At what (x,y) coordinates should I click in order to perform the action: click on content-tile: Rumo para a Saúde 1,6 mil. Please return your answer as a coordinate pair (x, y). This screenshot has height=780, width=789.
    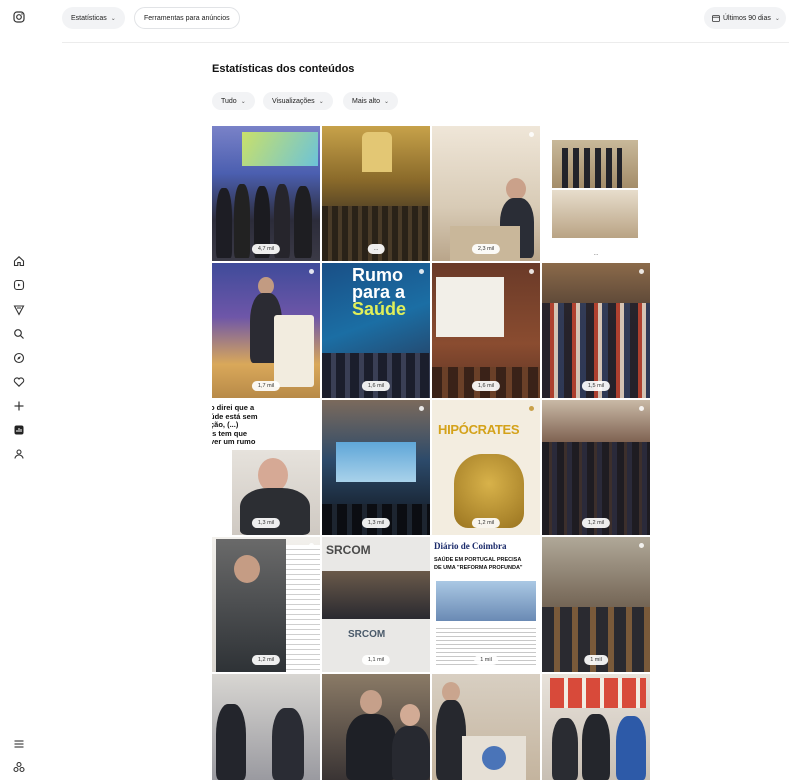
    Looking at the image, I should click on (376, 330).